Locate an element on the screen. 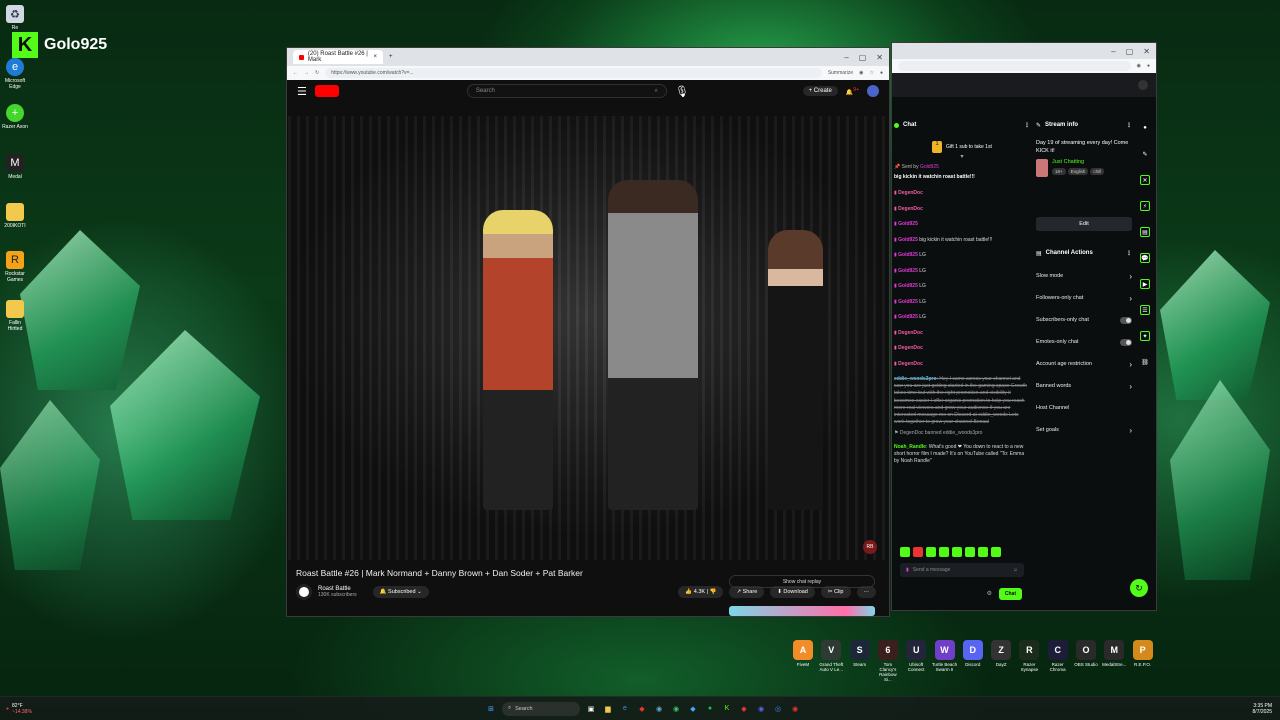 The width and height of the screenshot is (1280, 720). account-avatar is located at coordinates (873, 91).